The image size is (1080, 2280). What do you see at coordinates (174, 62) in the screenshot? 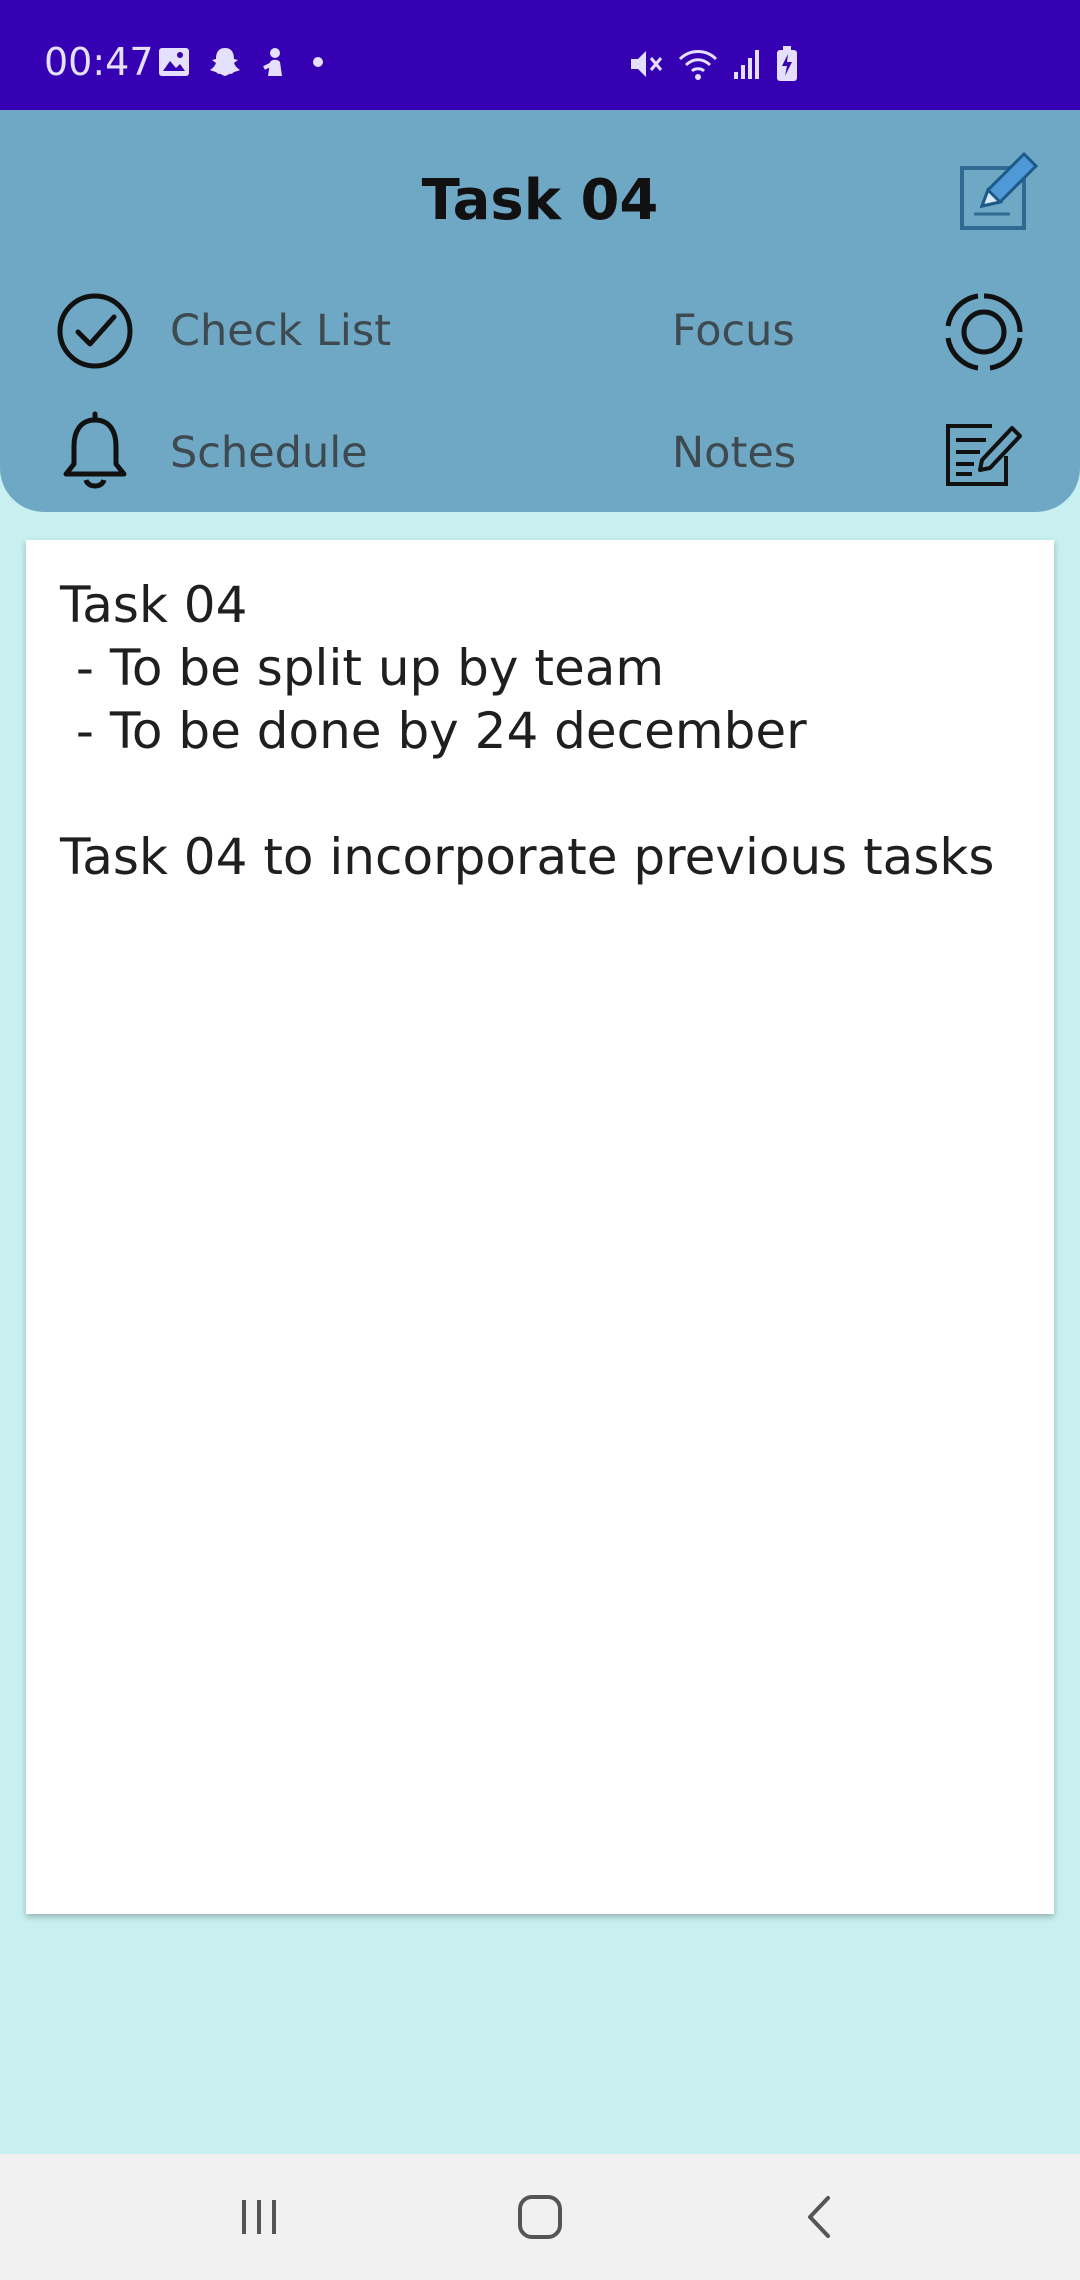
I see `gallery-icon` at bounding box center [174, 62].